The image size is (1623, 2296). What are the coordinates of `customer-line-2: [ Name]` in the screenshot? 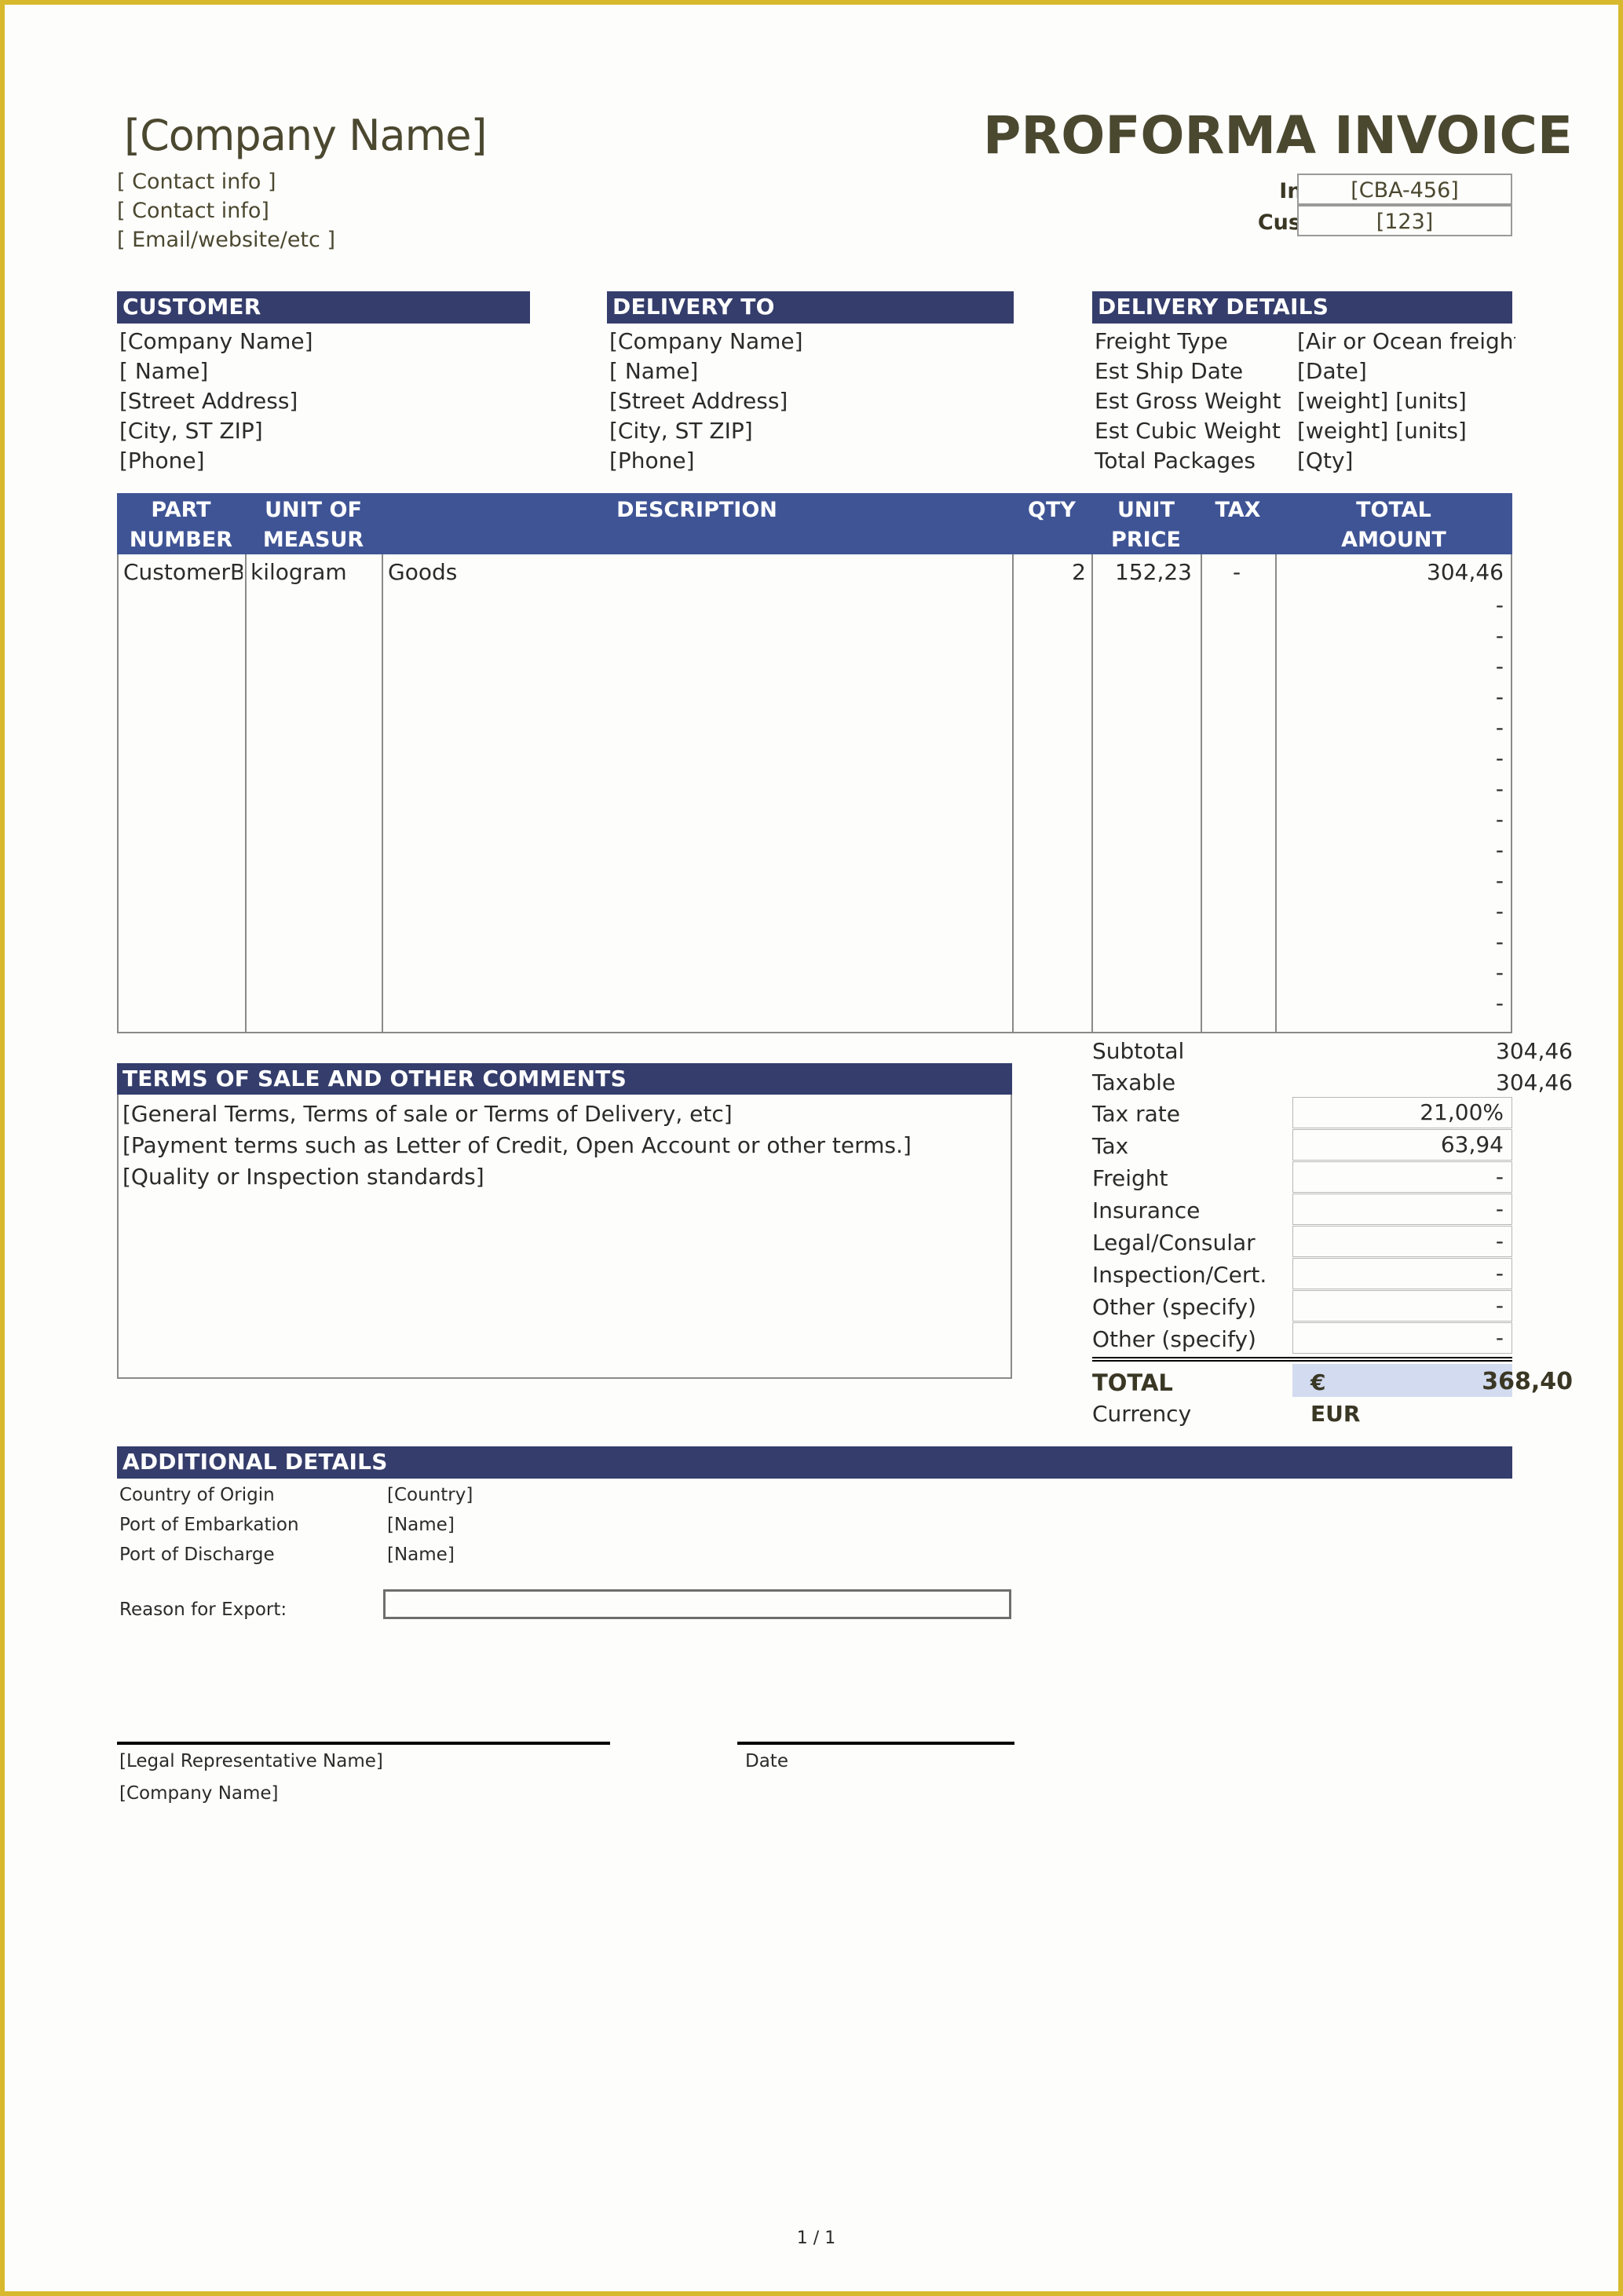 It's located at (164, 371).